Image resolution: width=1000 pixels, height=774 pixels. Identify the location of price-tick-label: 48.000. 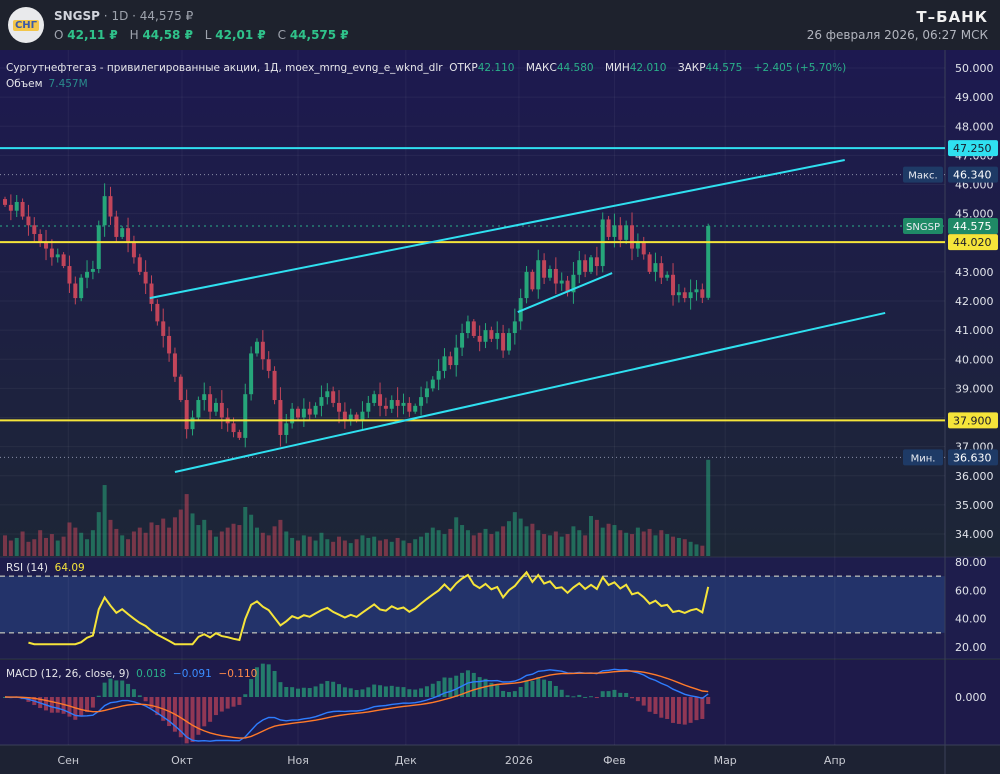
(974, 126).